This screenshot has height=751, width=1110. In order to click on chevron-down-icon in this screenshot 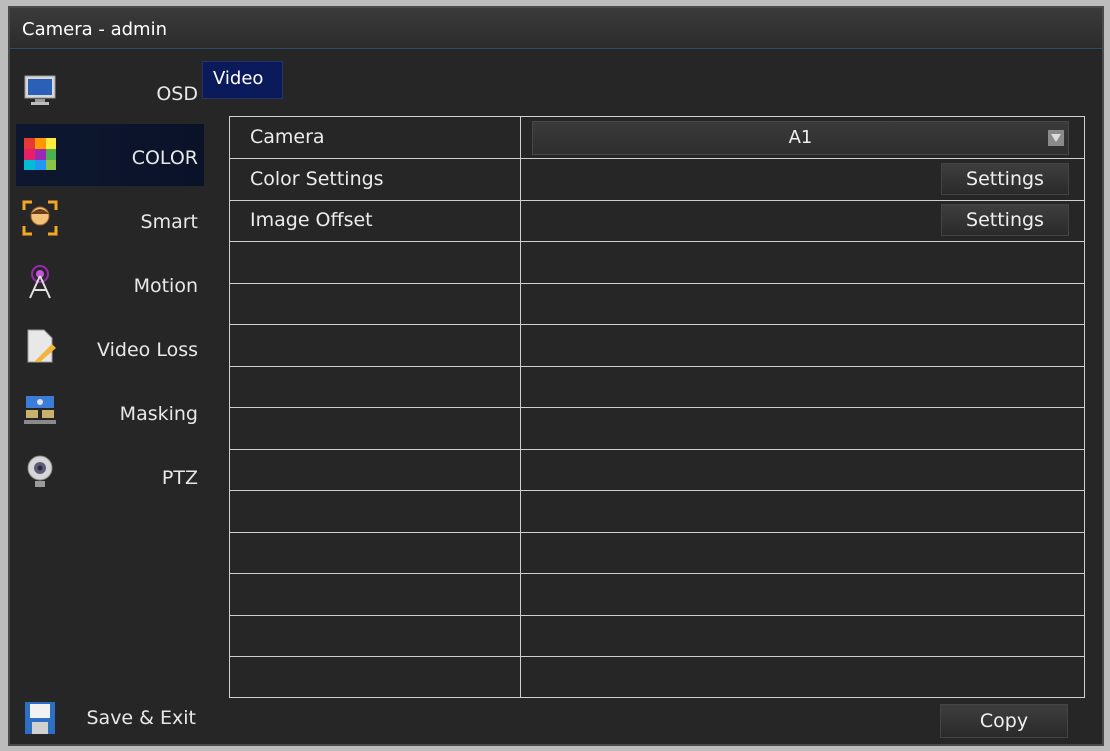, I will do `click(1056, 138)`.